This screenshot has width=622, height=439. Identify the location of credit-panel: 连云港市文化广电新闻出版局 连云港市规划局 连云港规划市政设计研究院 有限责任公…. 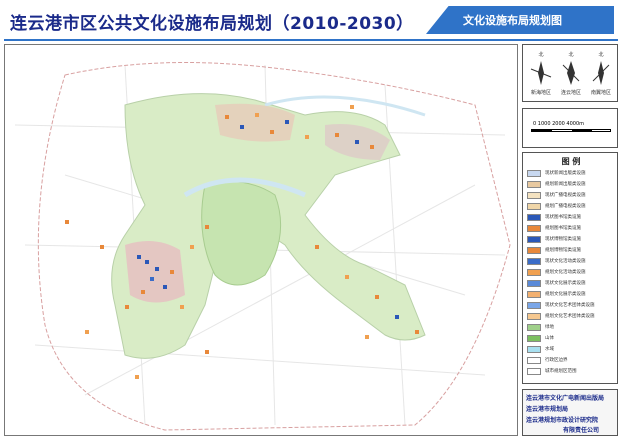
(570, 412).